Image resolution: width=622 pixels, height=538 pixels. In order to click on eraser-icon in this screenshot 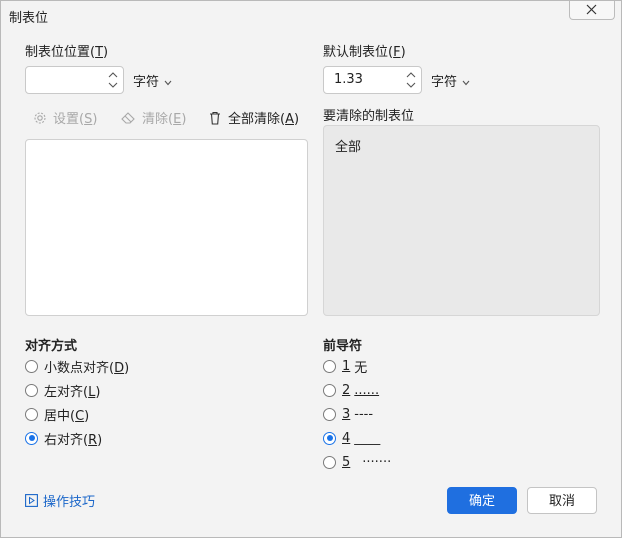, I will do `click(128, 118)`.